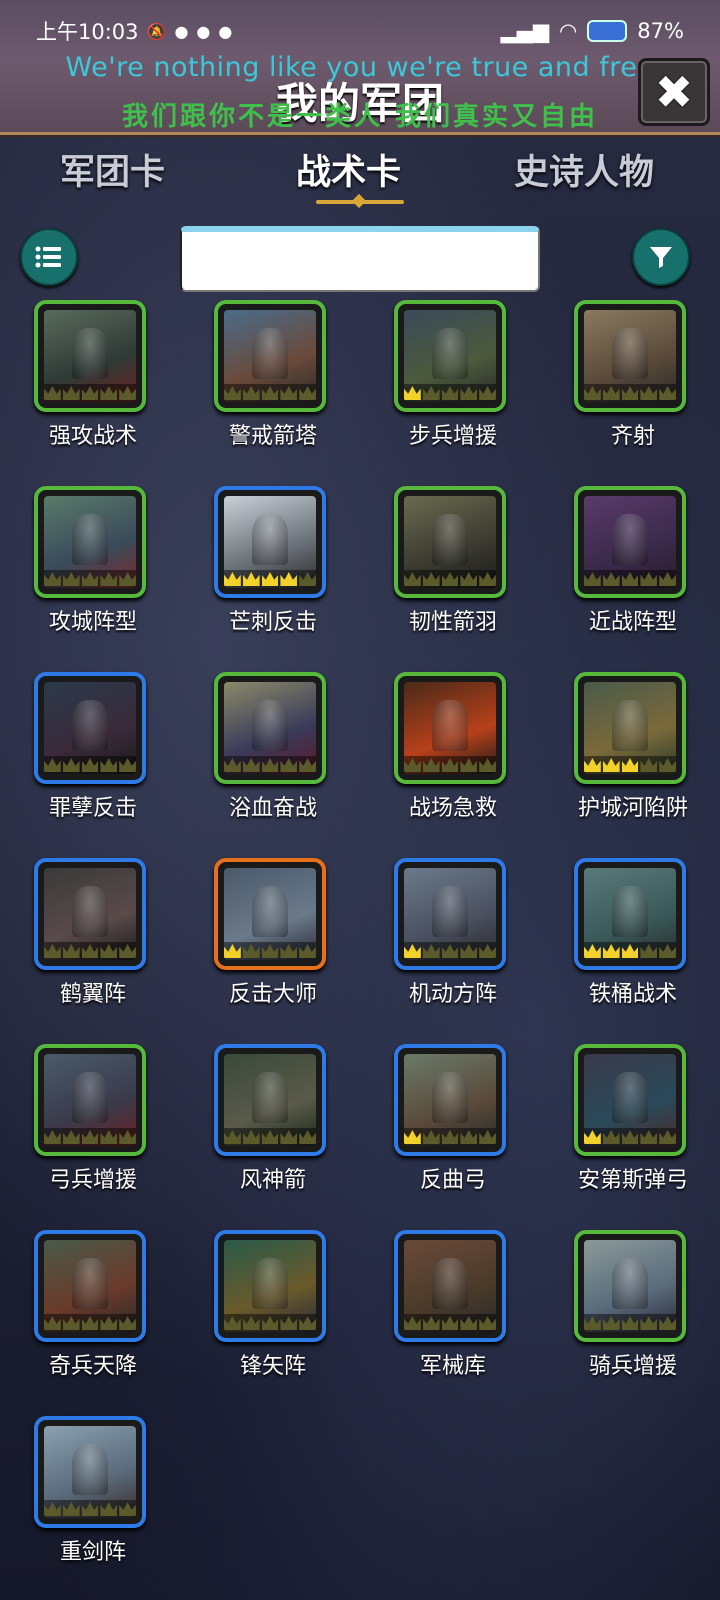 This screenshot has height=1600, width=720. What do you see at coordinates (452, 1366) in the screenshot?
I see `card-name: 军械库` at bounding box center [452, 1366].